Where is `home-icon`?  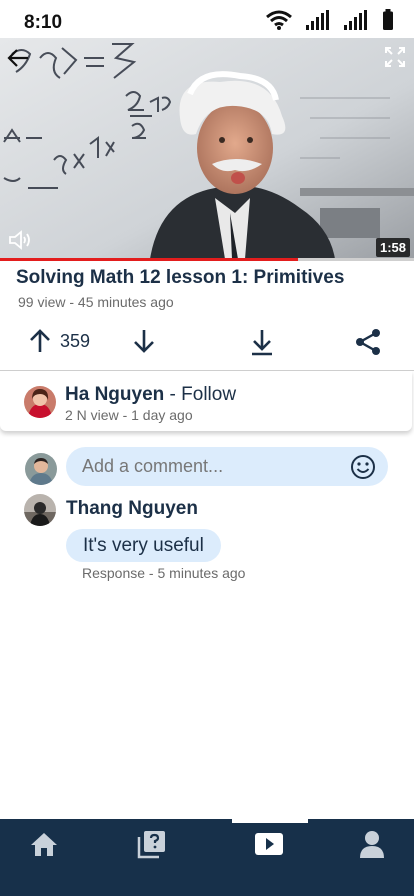 home-icon is located at coordinates (44, 844).